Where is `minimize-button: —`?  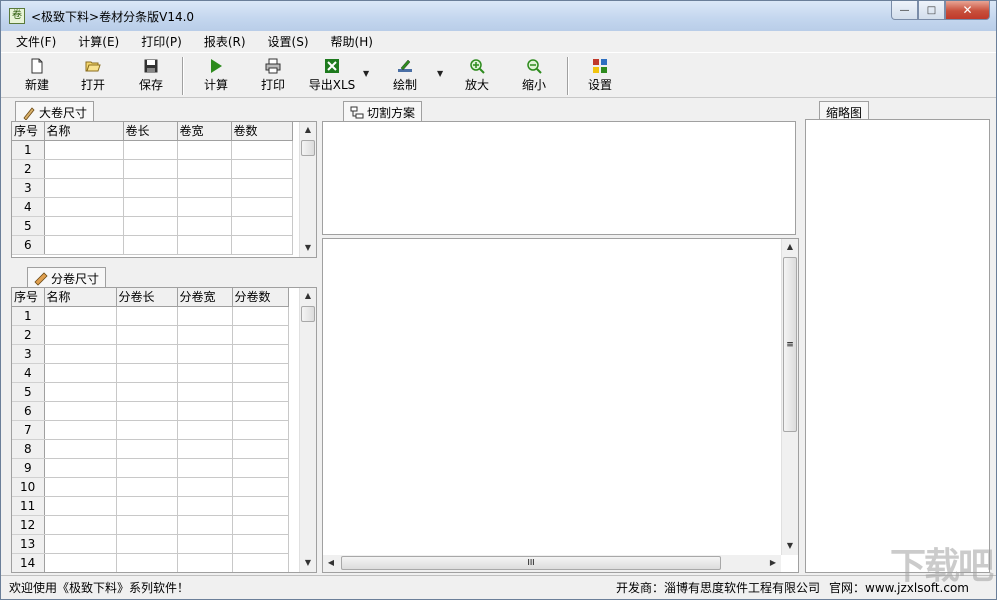
minimize-button: — is located at coordinates (904, 10).